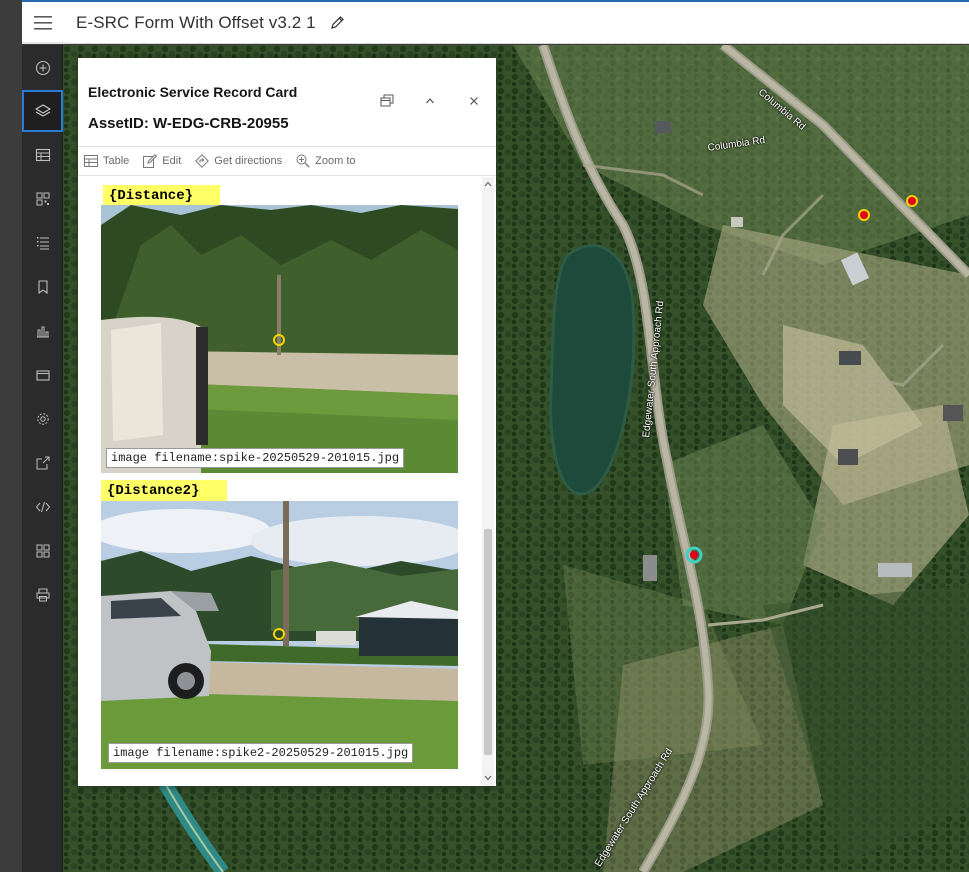  I want to click on legend-list-button, so click(42, 243).